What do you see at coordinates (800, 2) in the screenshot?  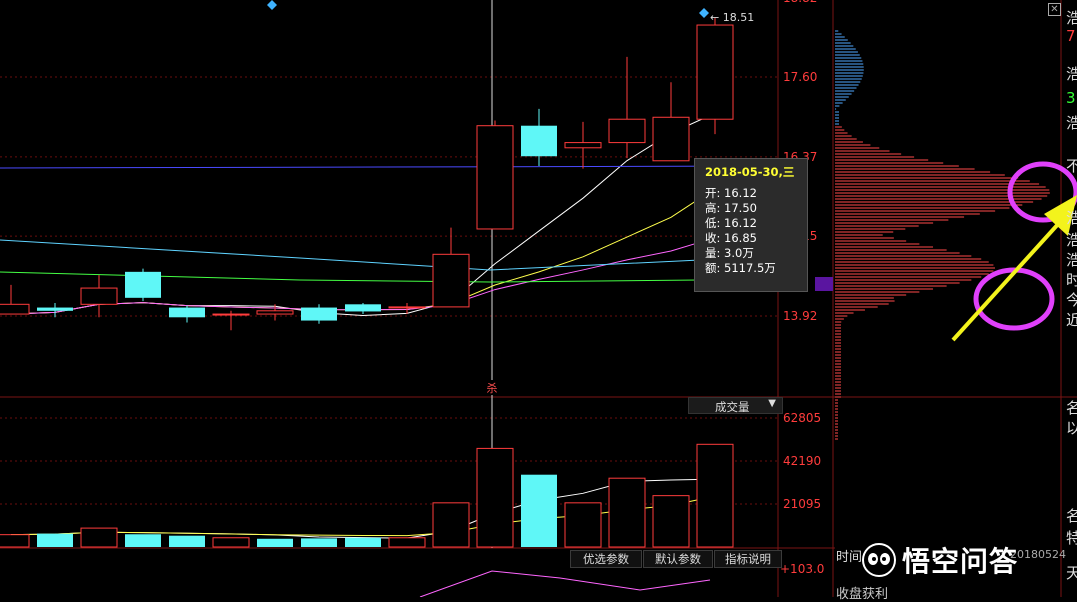 I see `price-tick-label: 18.82` at bounding box center [800, 2].